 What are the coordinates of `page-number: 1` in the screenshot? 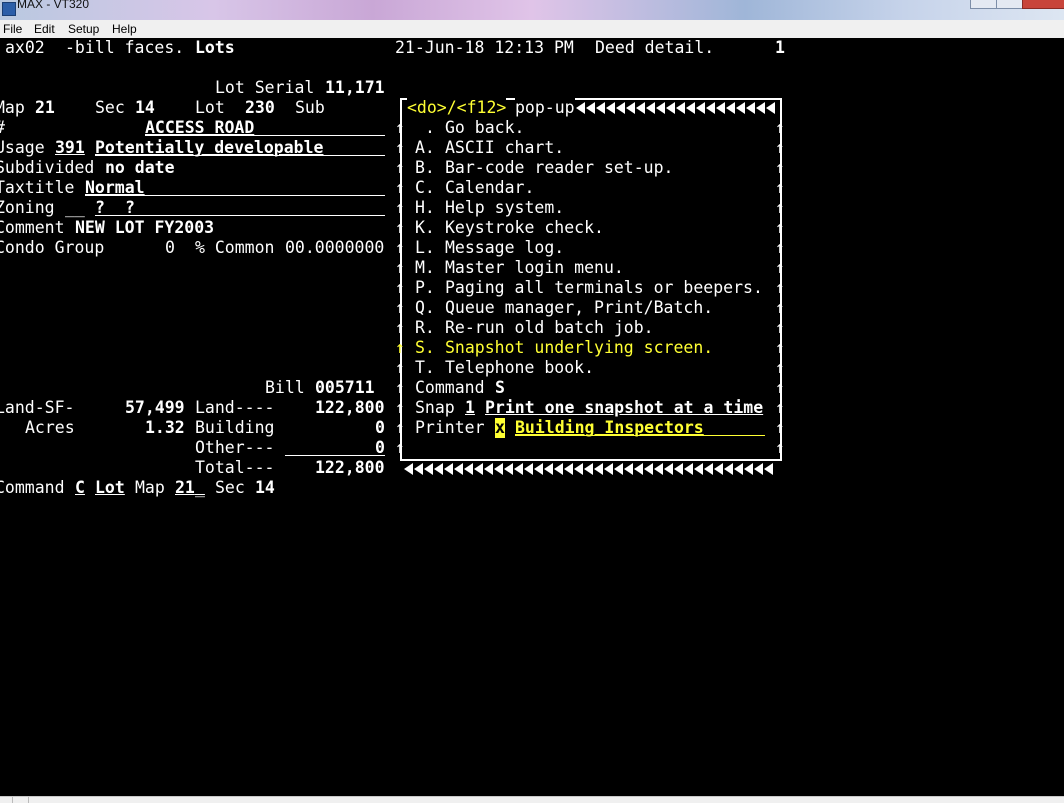 It's located at (780, 47).